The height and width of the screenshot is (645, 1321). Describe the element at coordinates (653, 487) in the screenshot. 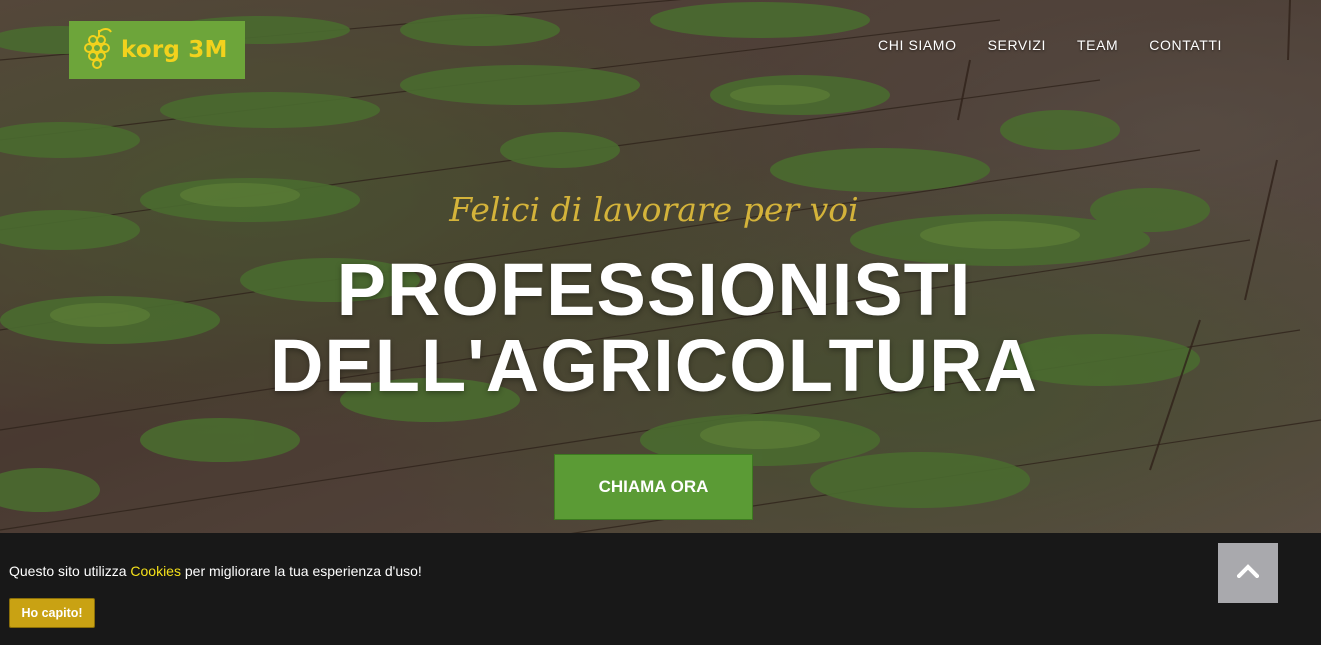

I see `call-now-button: CHIAMA ORA` at that location.